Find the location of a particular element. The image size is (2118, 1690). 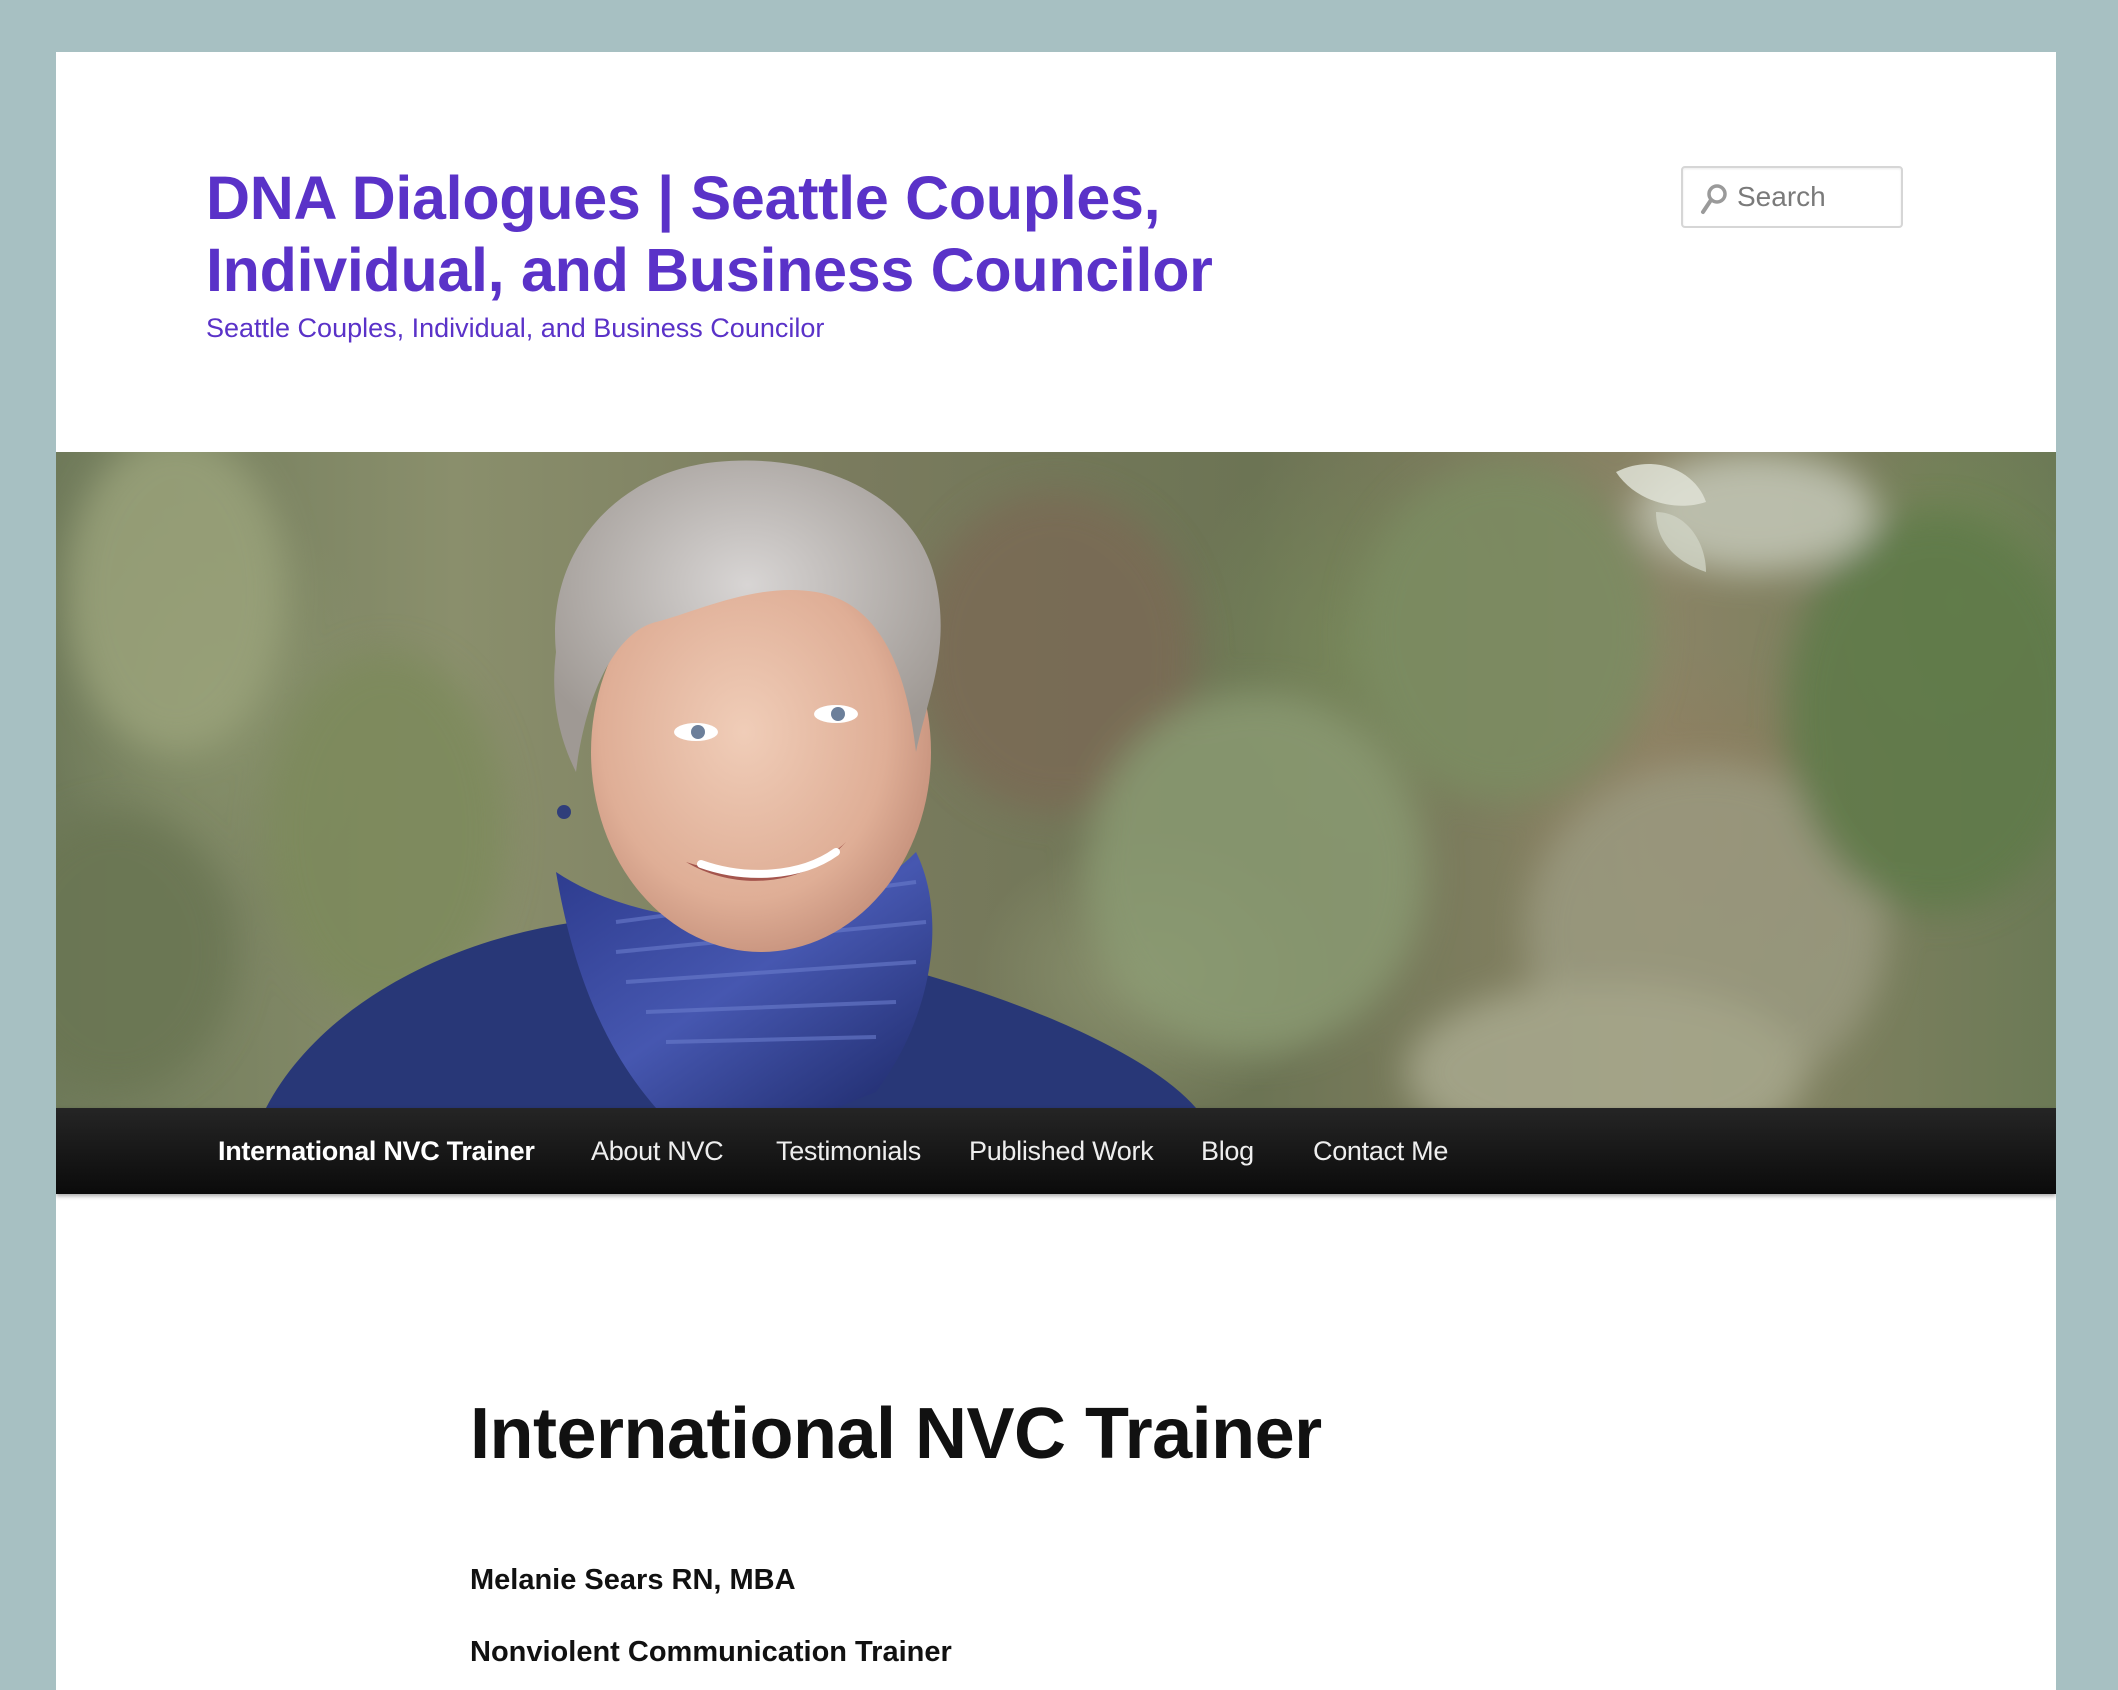

page-title: International NVC Trainer is located at coordinates (896, 1434).